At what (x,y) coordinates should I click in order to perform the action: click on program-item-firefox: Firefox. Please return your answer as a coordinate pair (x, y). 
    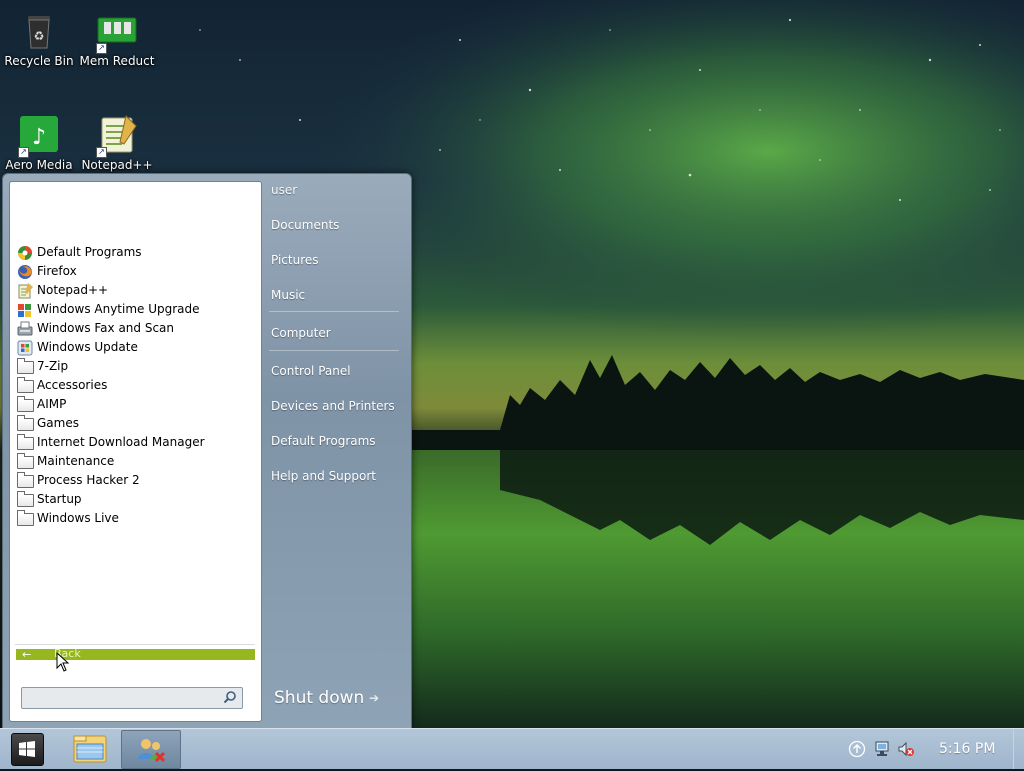
    Looking at the image, I should click on (135, 271).